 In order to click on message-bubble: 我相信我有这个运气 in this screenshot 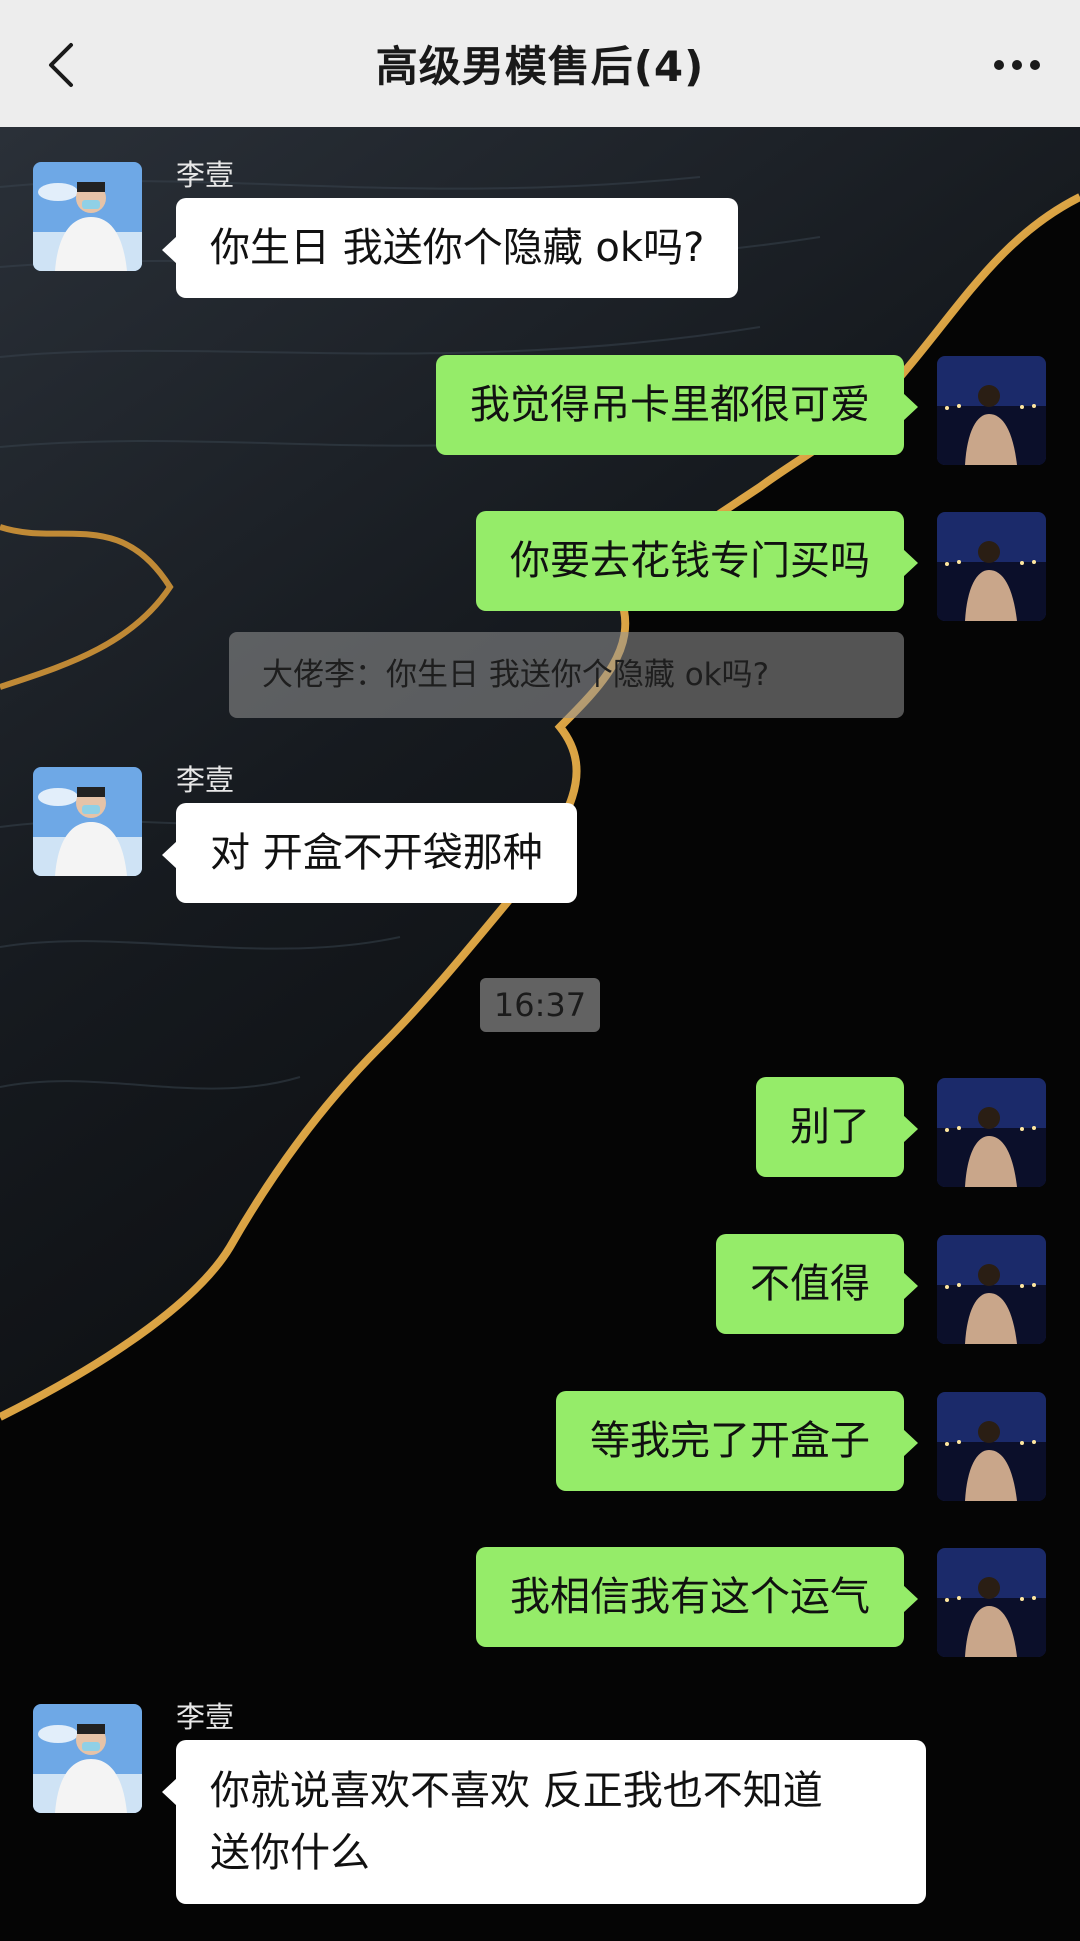, I will do `click(697, 1597)`.